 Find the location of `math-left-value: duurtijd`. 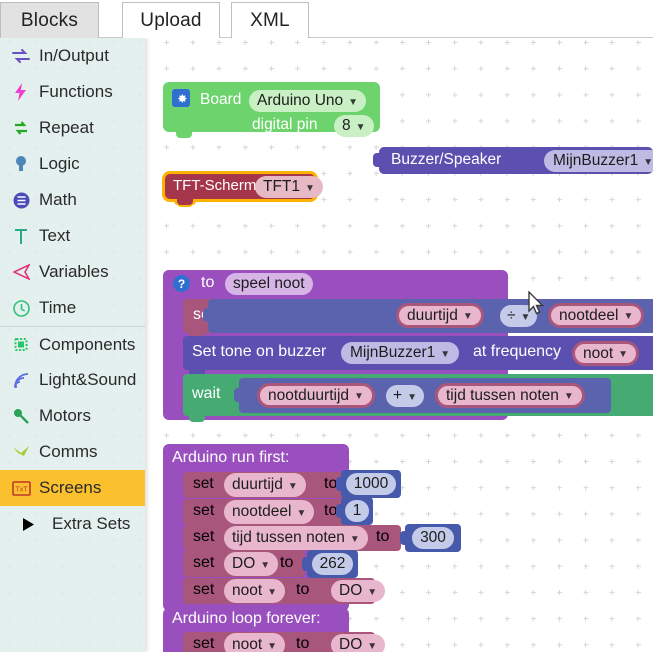

math-left-value: duurtijd is located at coordinates (432, 315).